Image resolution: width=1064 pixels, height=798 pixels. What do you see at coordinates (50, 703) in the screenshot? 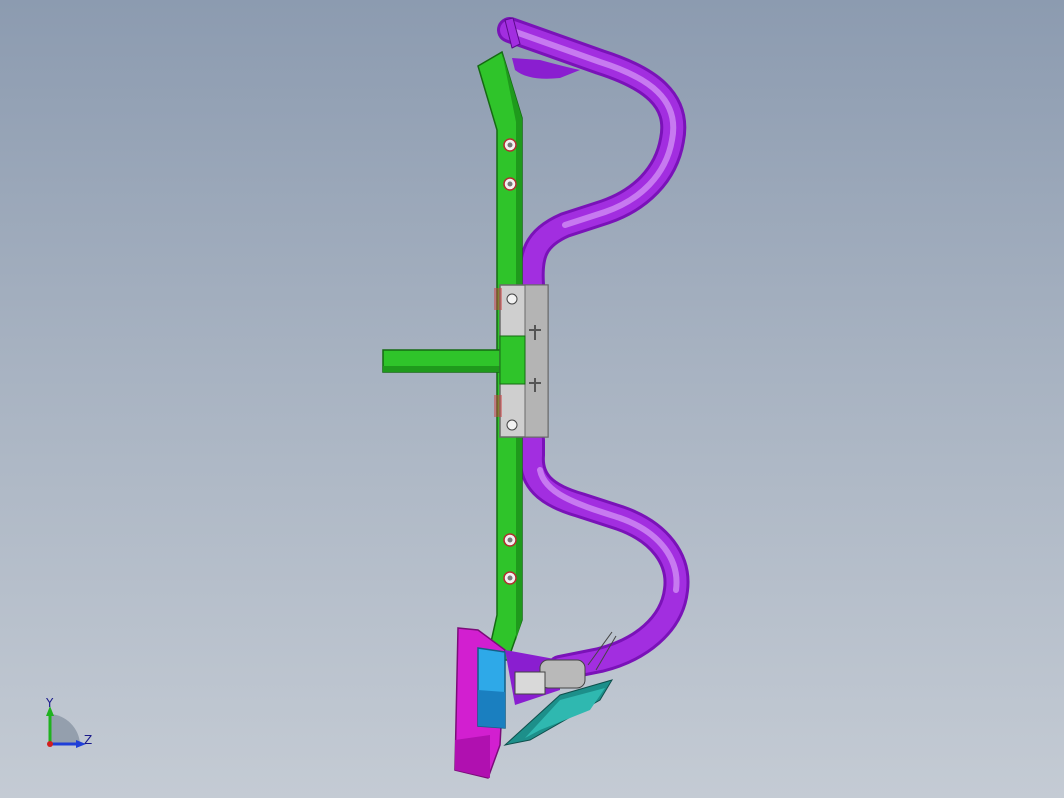
I see `y-axis-label: Y` at bounding box center [50, 703].